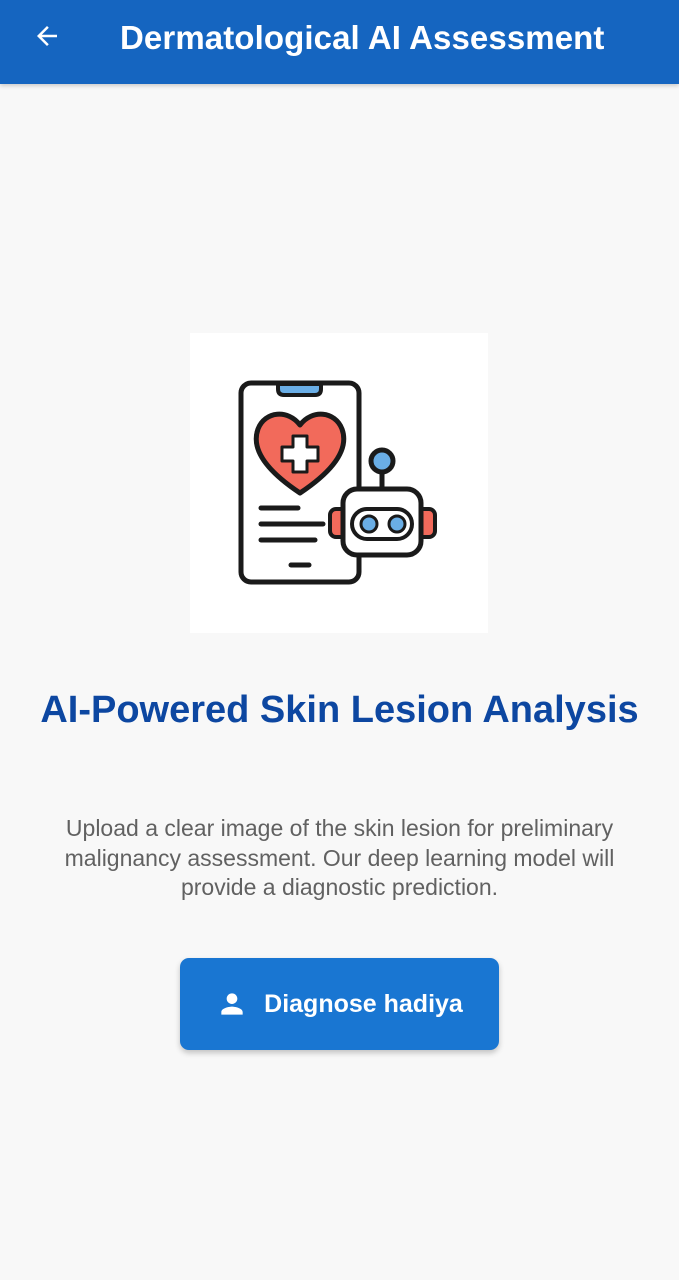 The width and height of the screenshot is (679, 1280). I want to click on hero-illustration-card, so click(339, 483).